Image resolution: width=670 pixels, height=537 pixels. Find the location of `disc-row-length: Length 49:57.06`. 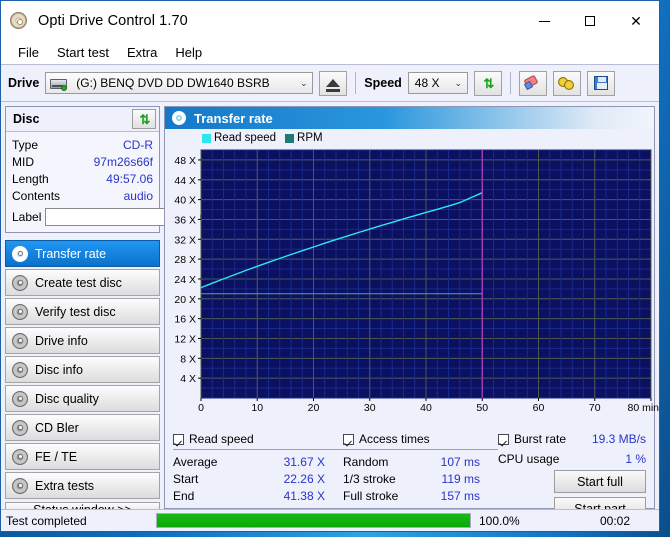

disc-row-length: Length 49:57.06 is located at coordinates (82, 178).